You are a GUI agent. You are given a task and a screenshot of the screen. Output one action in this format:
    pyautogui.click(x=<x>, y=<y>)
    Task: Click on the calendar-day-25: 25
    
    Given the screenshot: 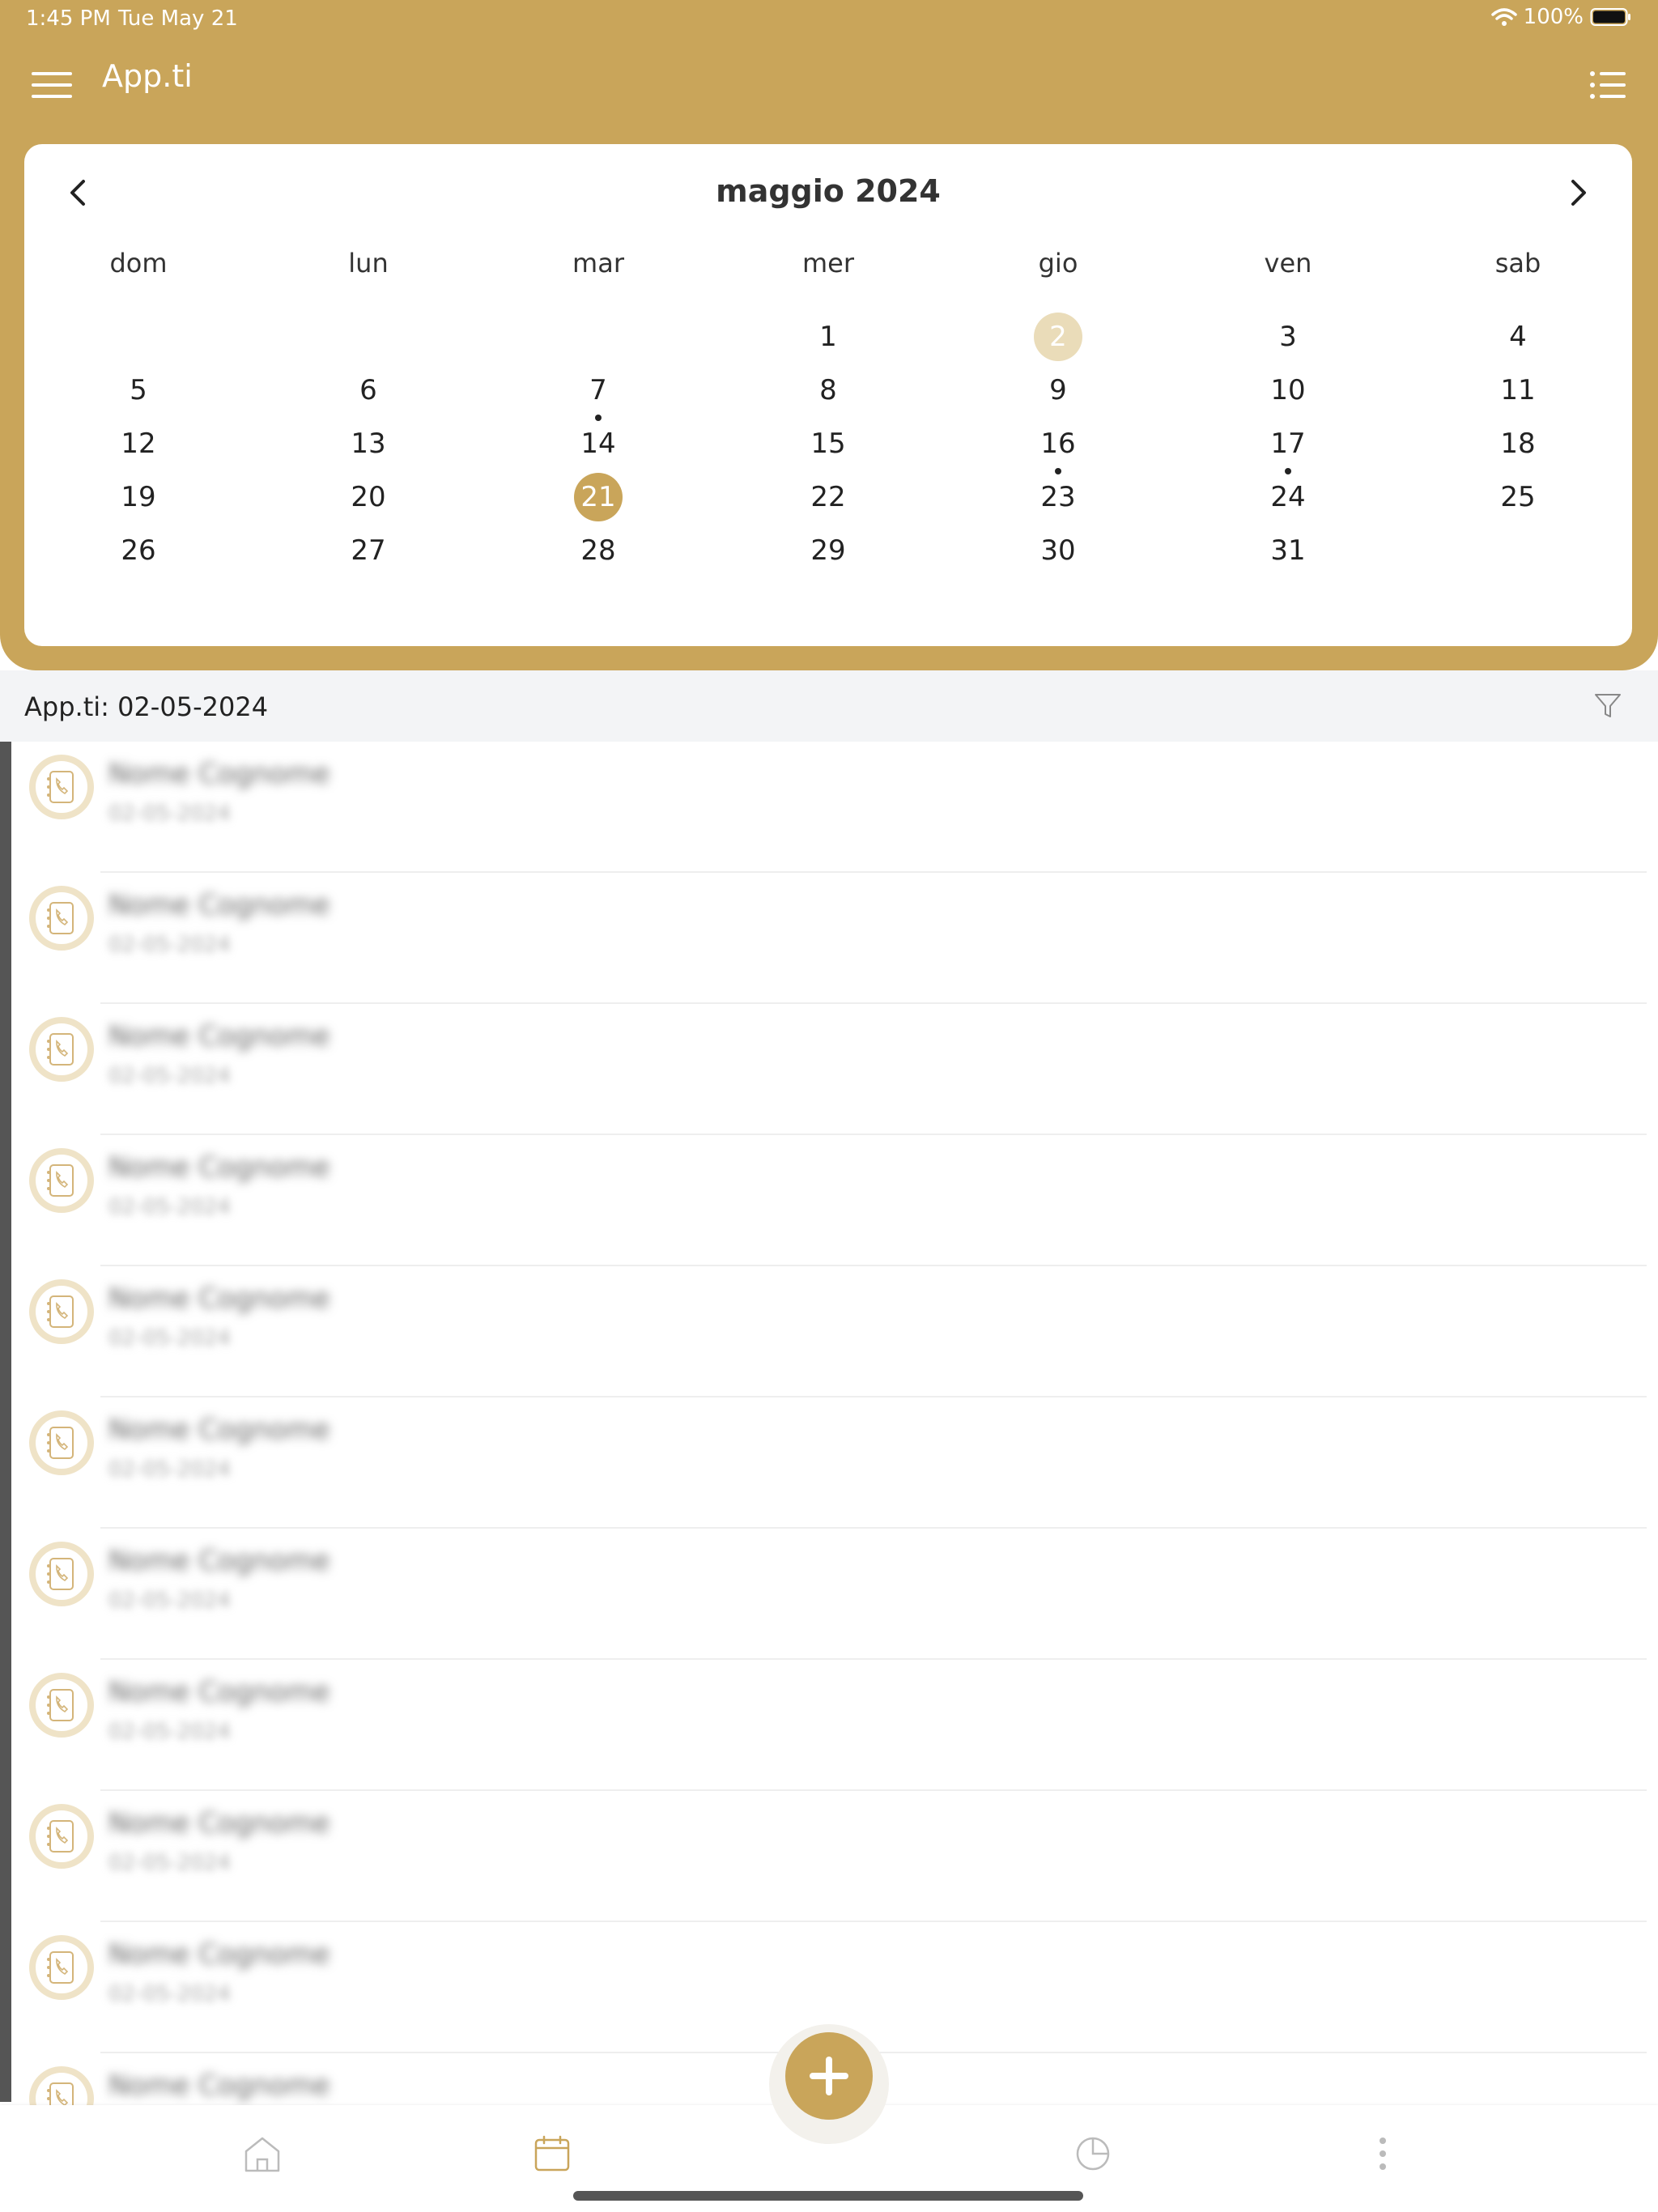 What is the action you would take?
    pyautogui.click(x=1518, y=497)
    